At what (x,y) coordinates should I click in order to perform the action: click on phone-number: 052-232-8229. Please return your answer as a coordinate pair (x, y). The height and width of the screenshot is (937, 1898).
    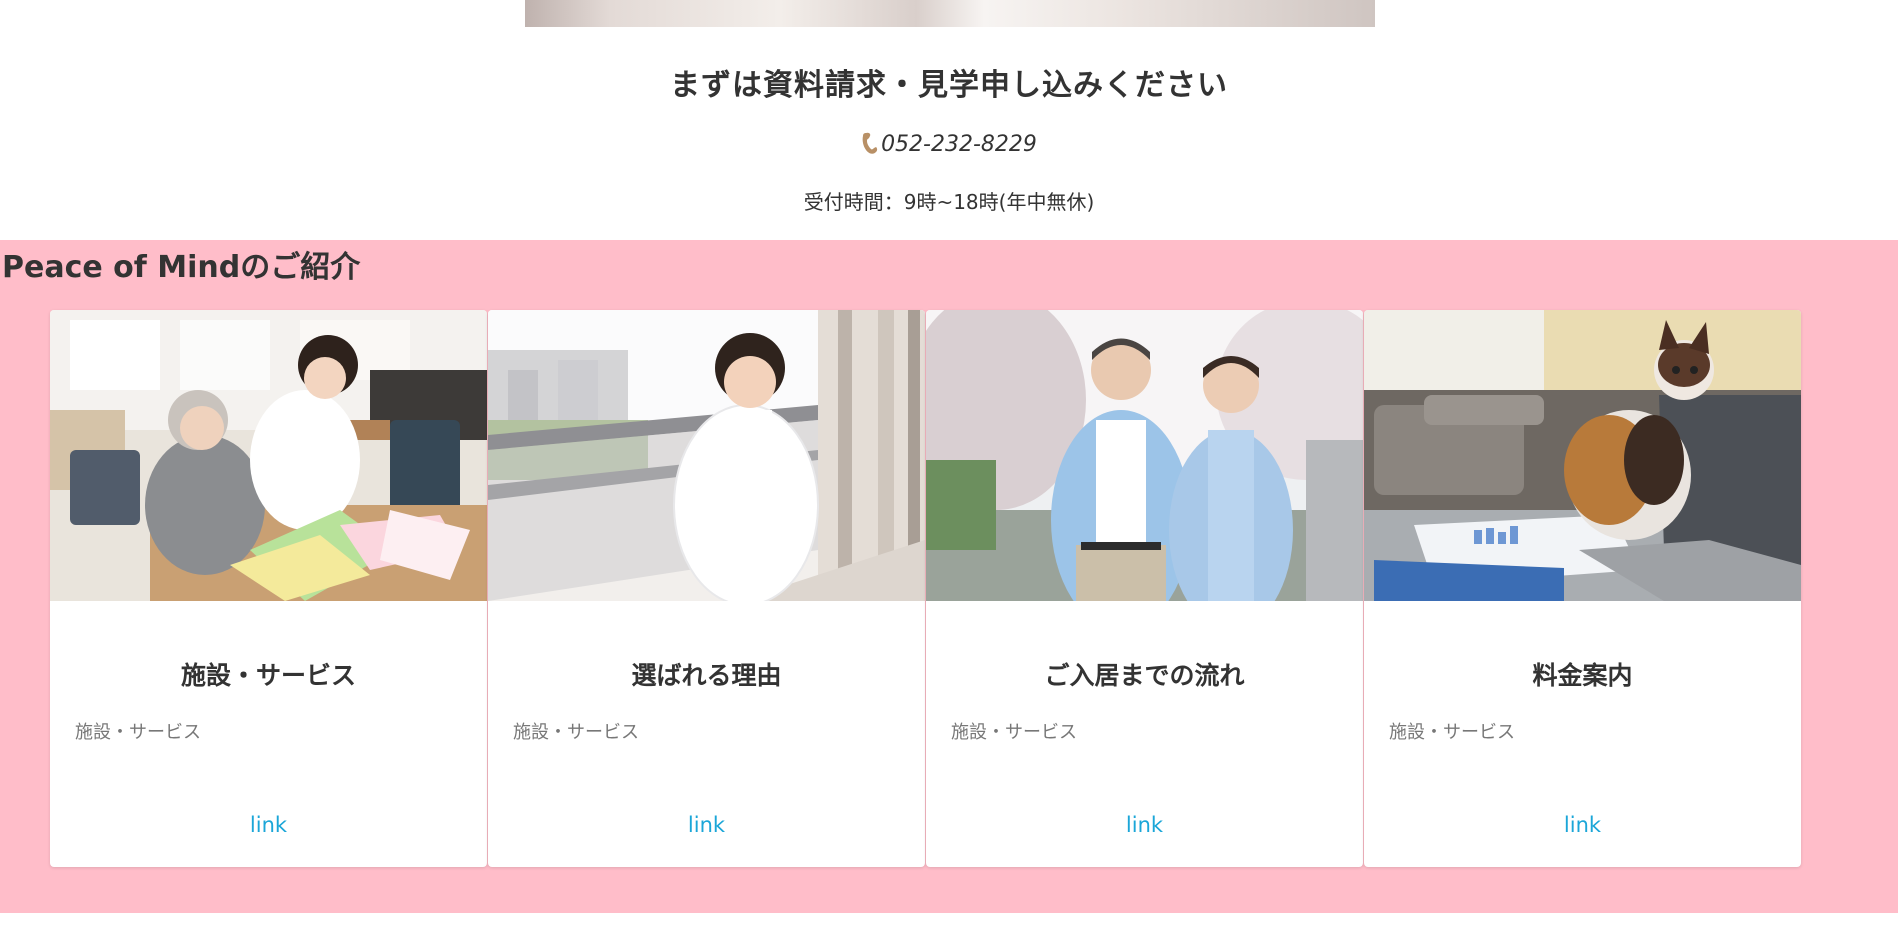
    Looking at the image, I should click on (959, 144).